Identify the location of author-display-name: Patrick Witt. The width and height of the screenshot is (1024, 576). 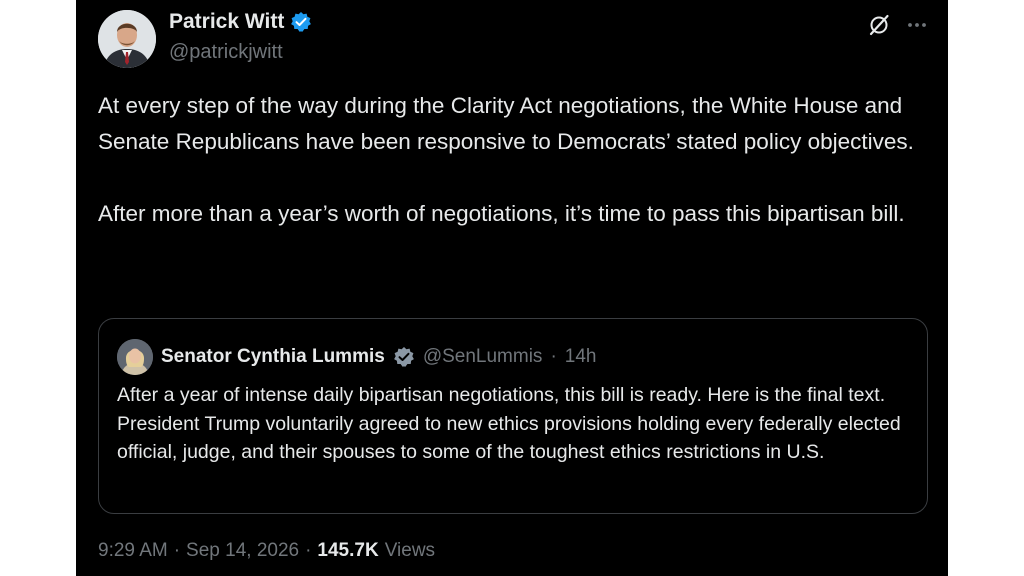
(226, 22).